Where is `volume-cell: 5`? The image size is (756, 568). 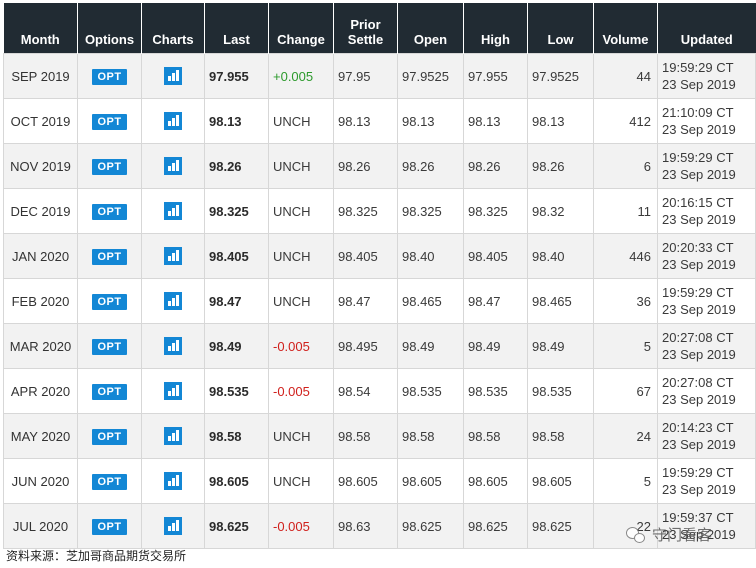
volume-cell: 5 is located at coordinates (625, 481).